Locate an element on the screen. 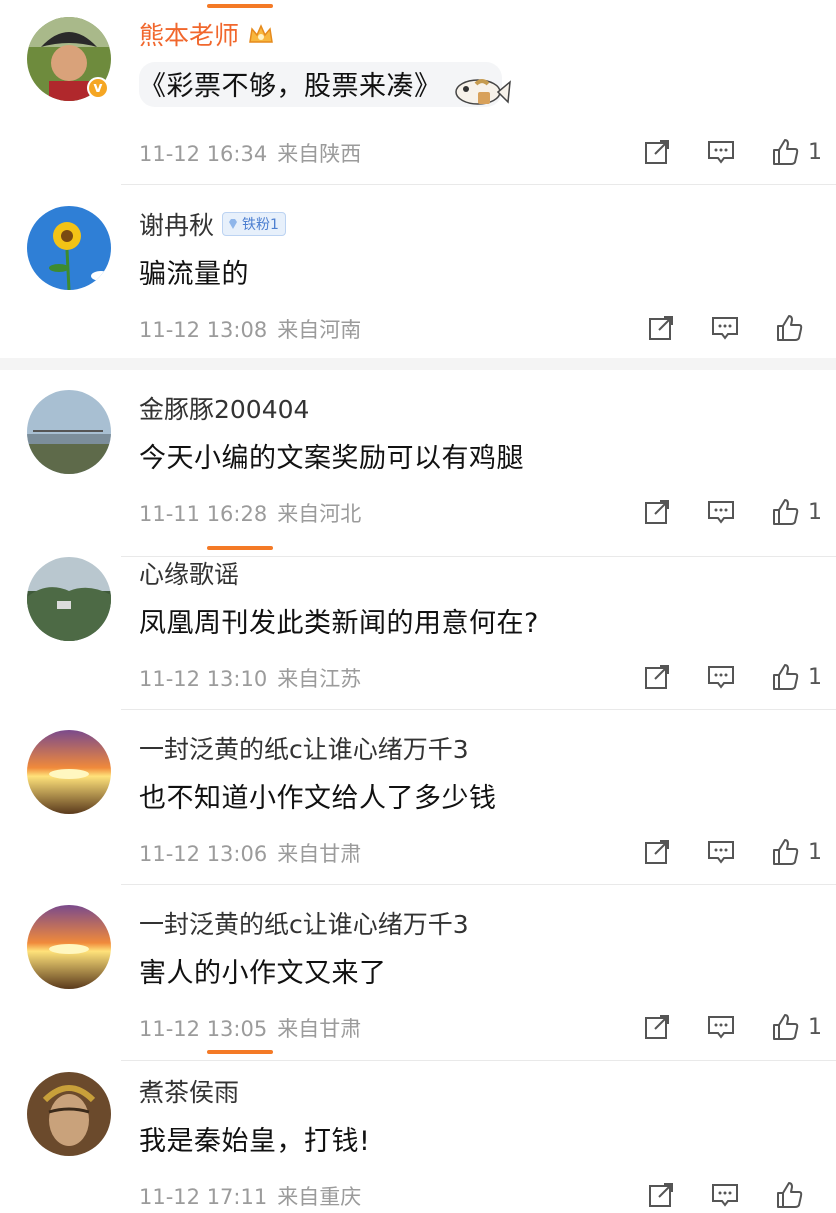 The width and height of the screenshot is (836, 1213). username-row: 谢冉秋 铁粉1 is located at coordinates (212, 224).